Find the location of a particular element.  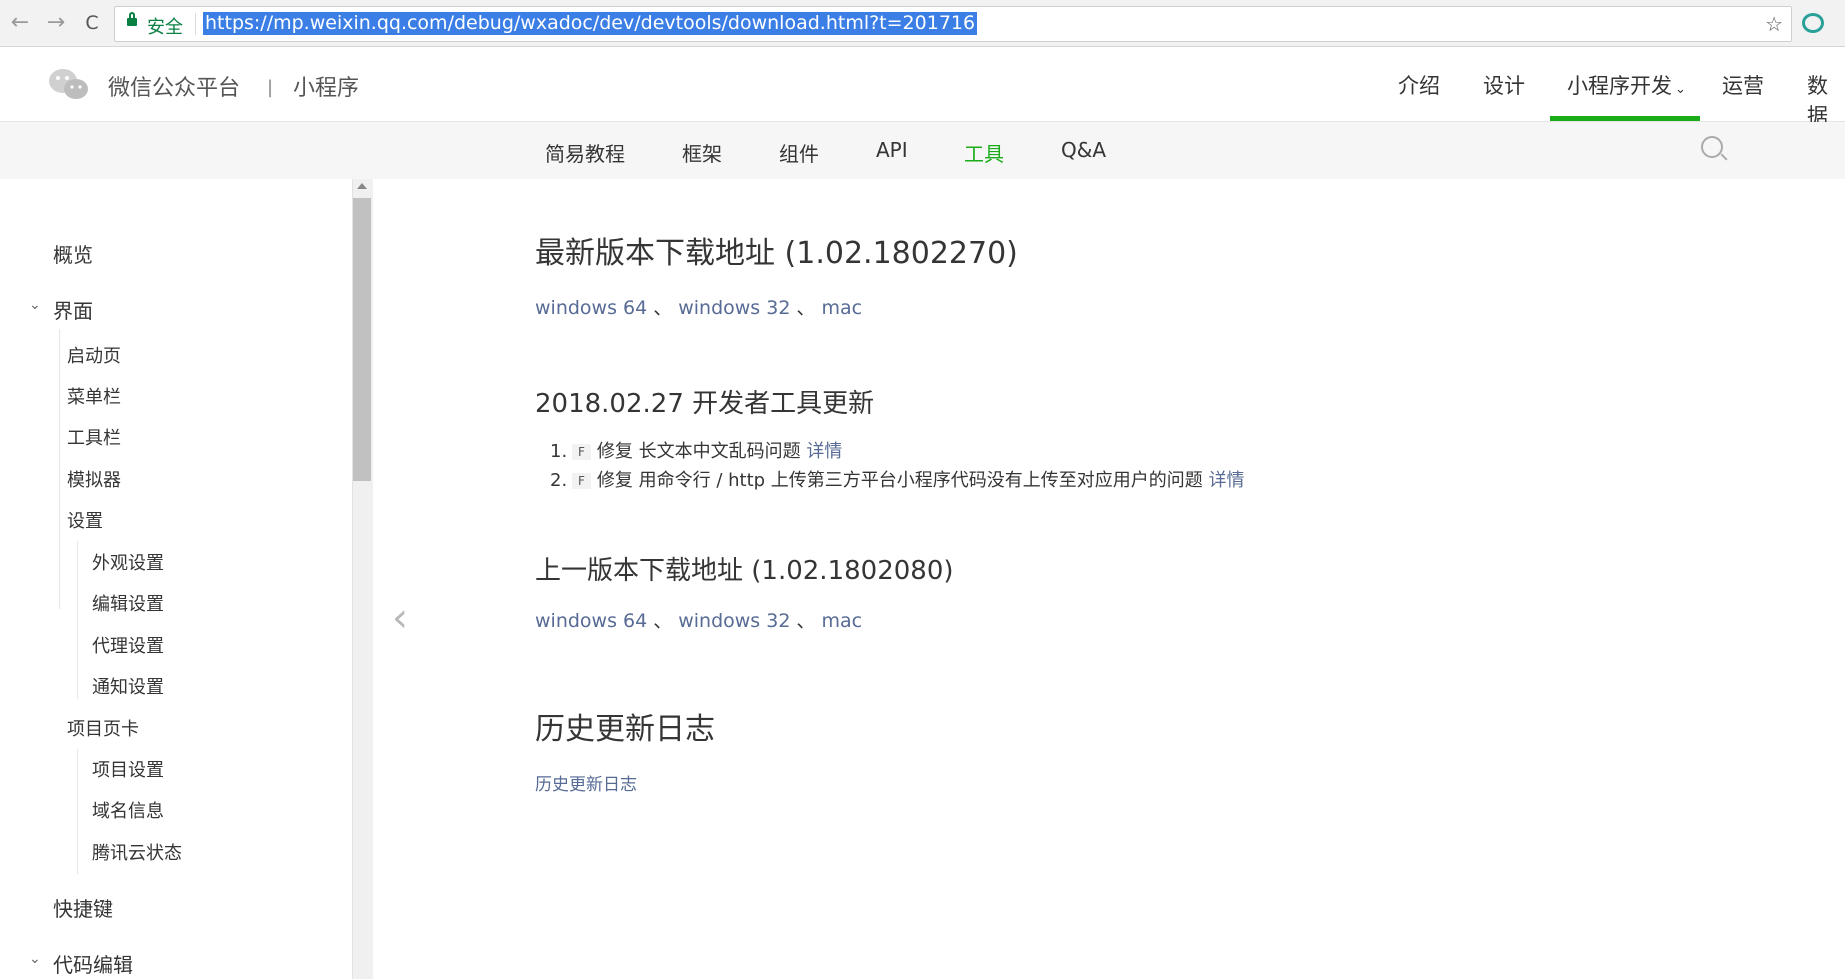

sidebar-item-project-tab: 项目页卡 is located at coordinates (103, 728).